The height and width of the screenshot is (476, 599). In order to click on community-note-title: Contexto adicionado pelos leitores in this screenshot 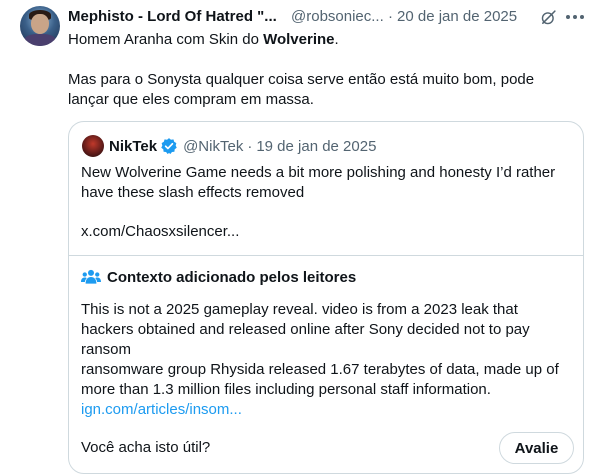, I will do `click(218, 277)`.